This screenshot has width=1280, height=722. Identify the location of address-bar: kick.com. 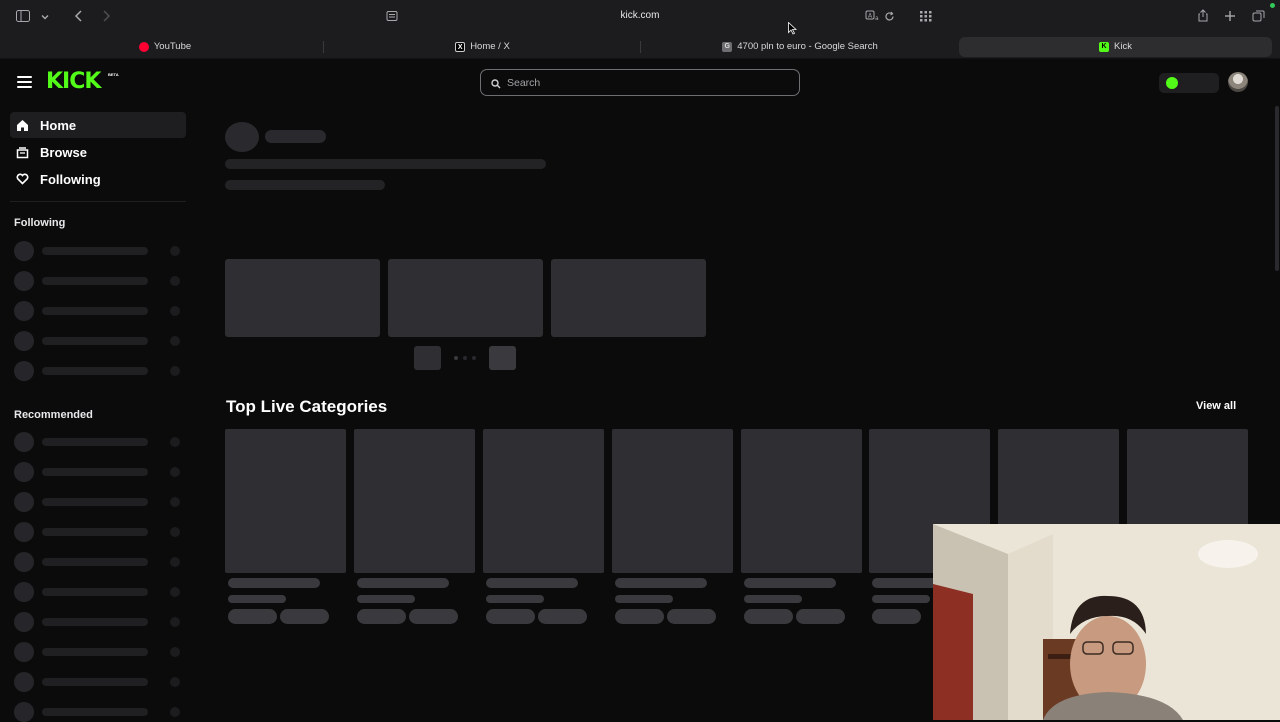
(640, 15).